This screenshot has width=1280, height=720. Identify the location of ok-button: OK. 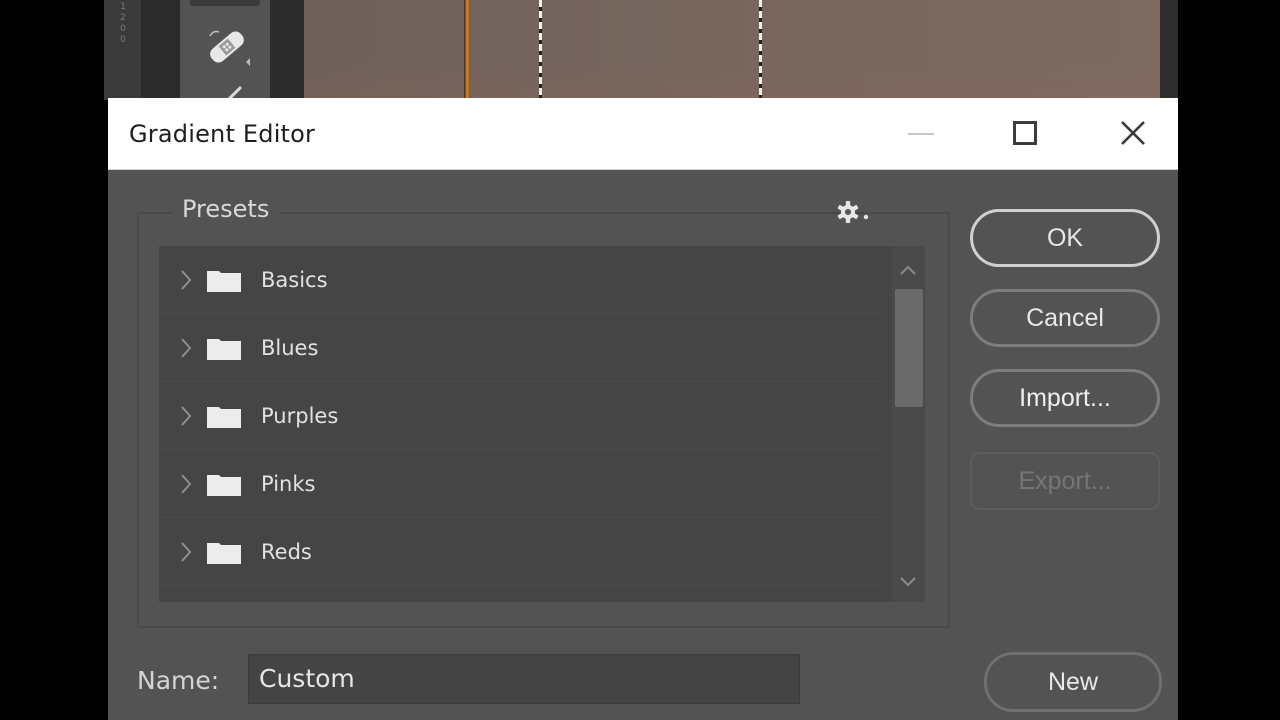
(1065, 238).